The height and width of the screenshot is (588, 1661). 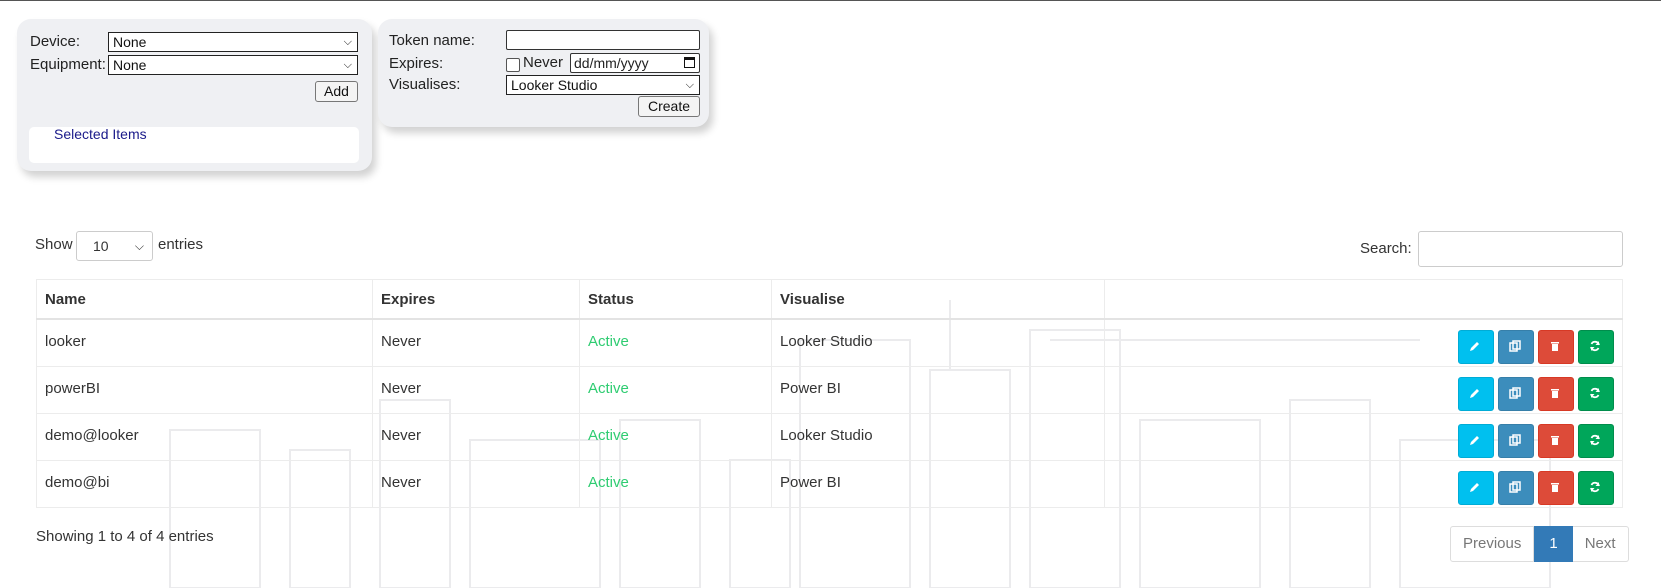 I want to click on table-row: demo@looker Never Active Looker Studio, so click(x=829, y=436).